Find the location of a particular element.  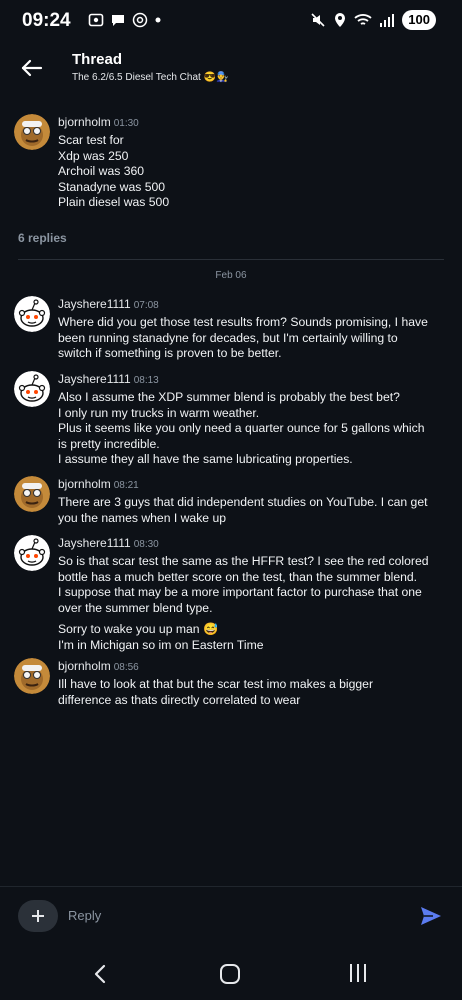

screenshot-icon is located at coordinates (96, 20).